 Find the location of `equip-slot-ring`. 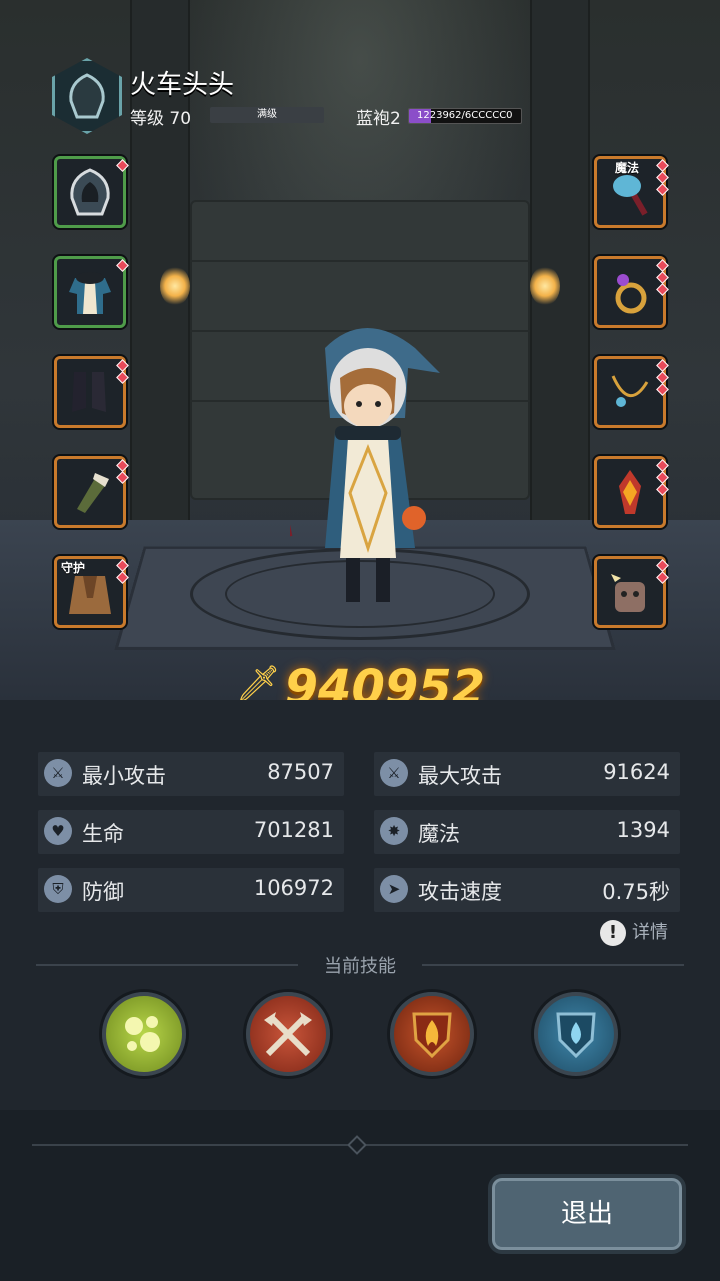

equip-slot-ring is located at coordinates (631, 292).